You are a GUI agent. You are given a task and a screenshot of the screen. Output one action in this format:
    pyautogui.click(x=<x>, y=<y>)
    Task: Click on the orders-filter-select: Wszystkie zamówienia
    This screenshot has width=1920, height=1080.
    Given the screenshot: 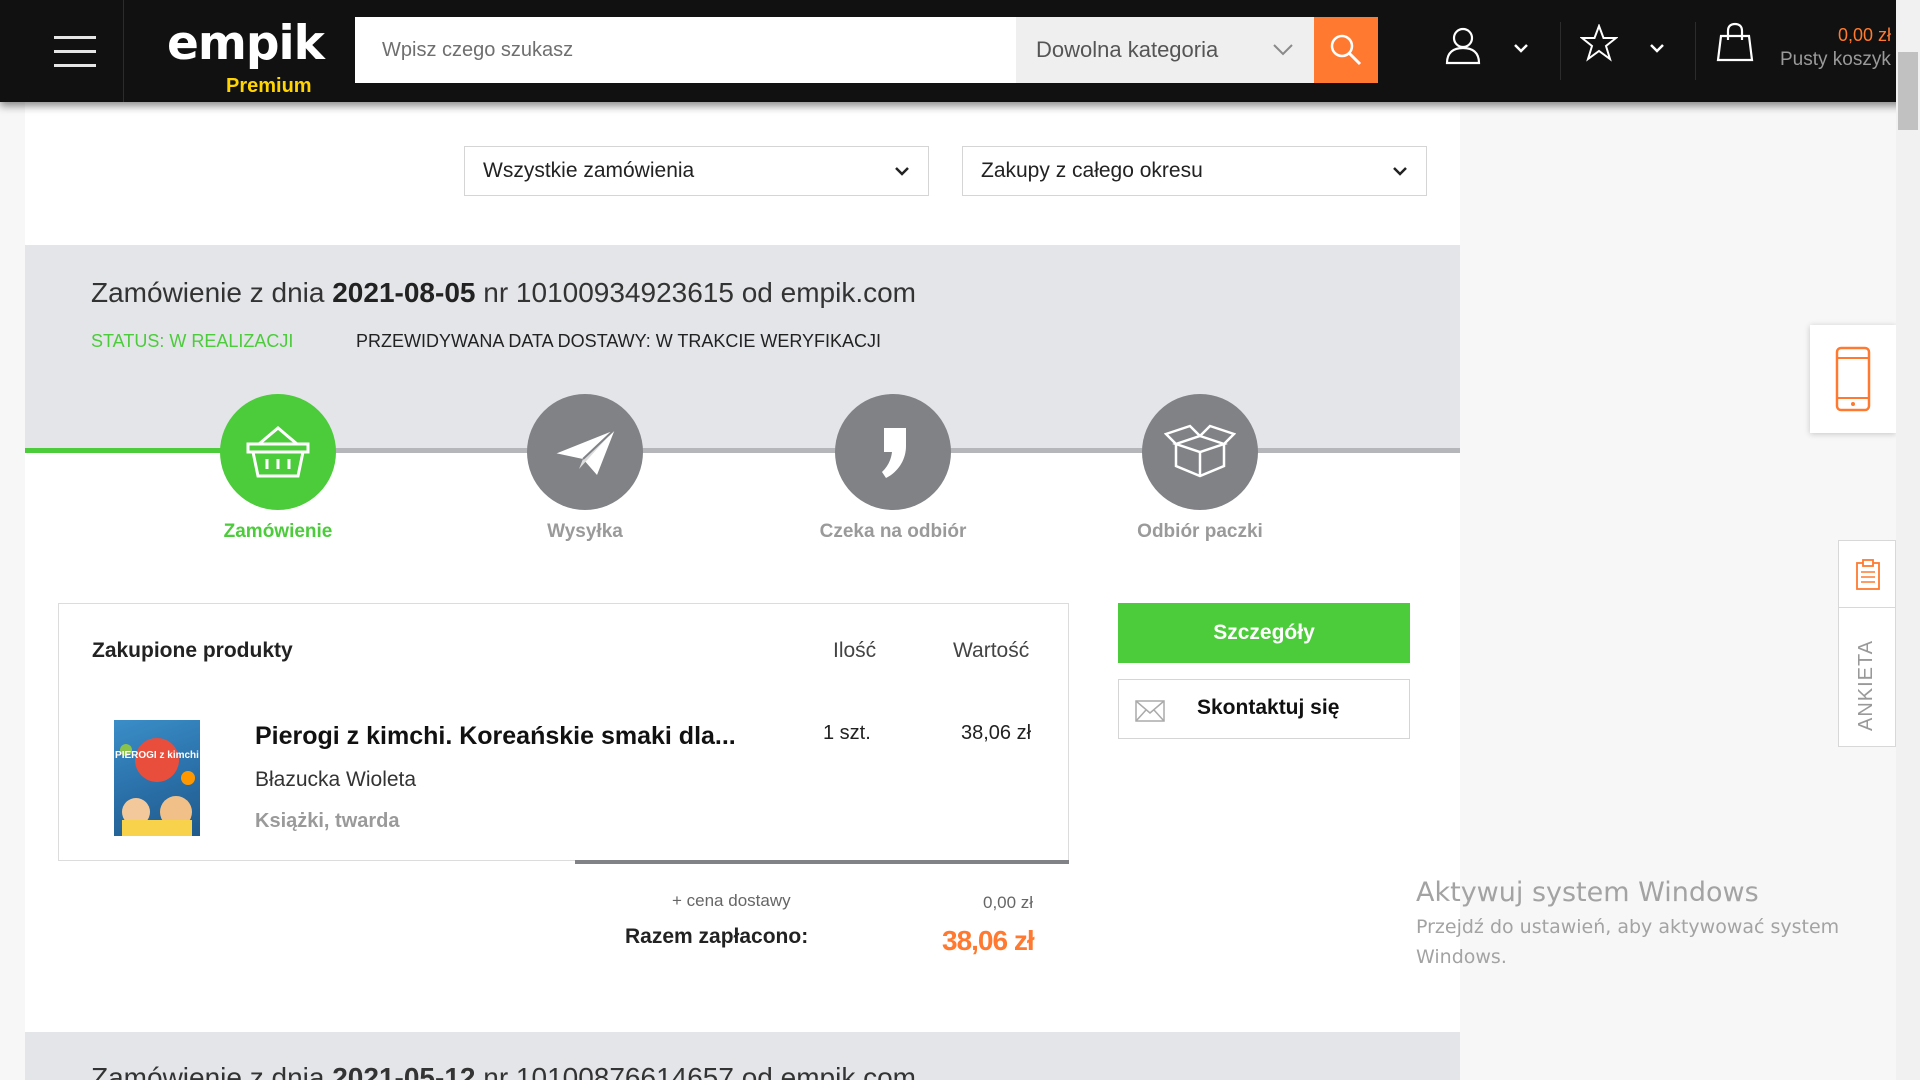 What is the action you would take?
    pyautogui.click(x=696, y=171)
    